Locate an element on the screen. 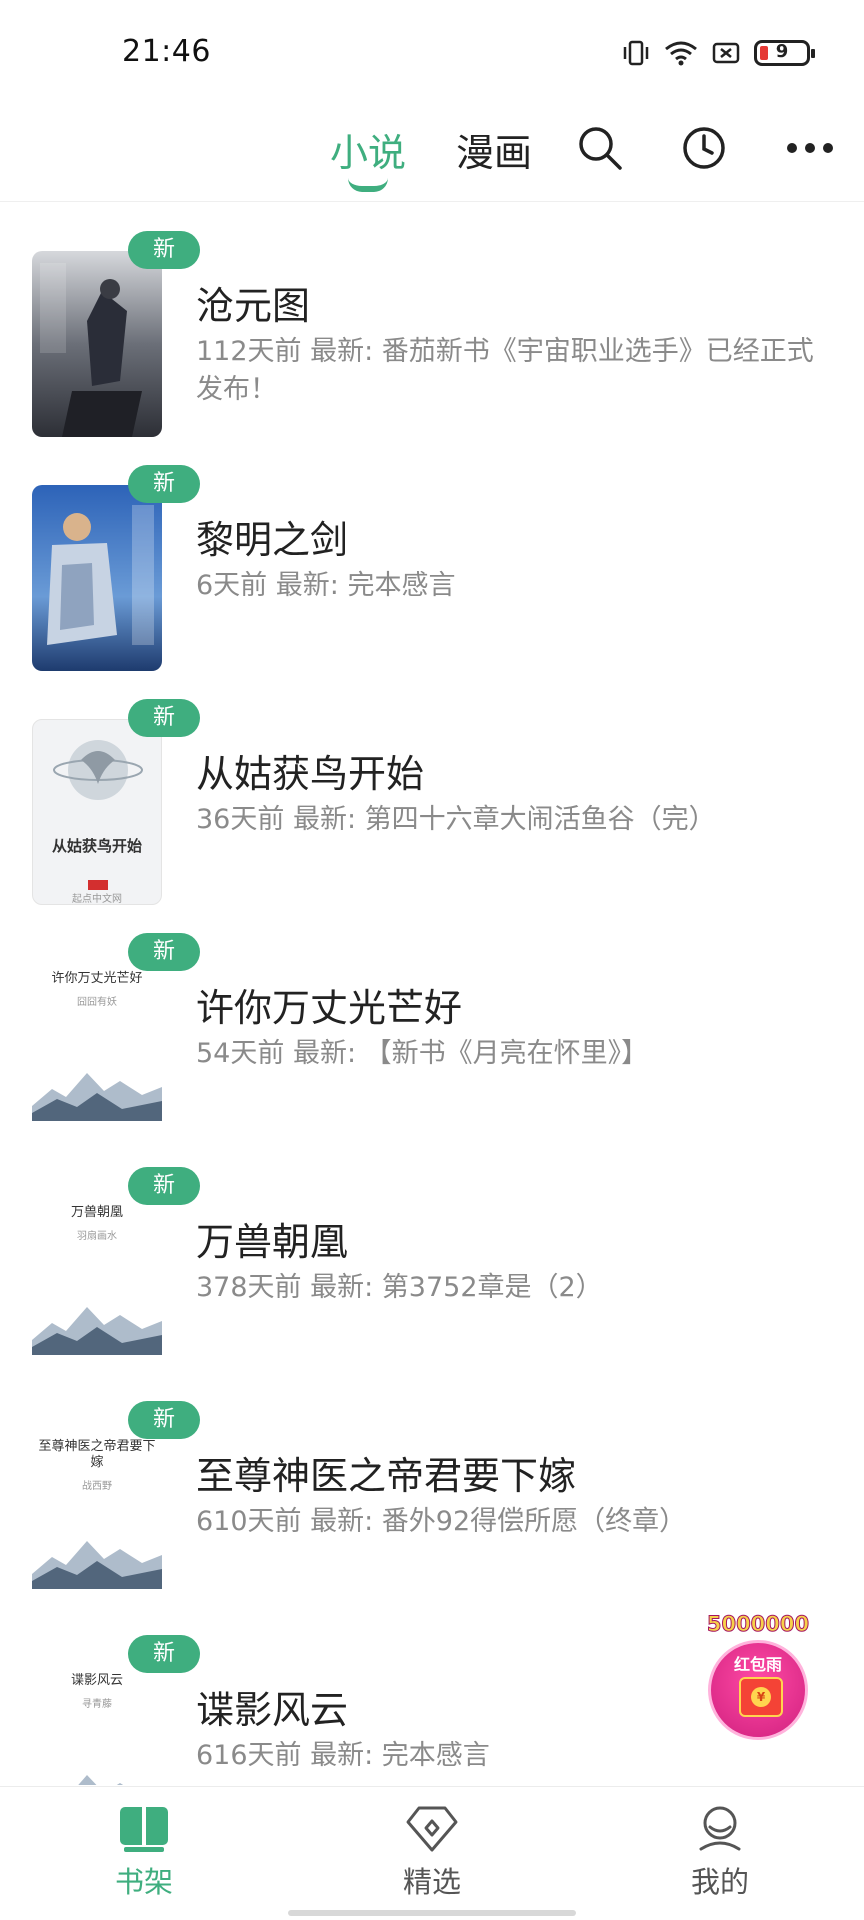 This screenshot has width=864, height=1920. cover-publisher: 起点中文网 is located at coordinates (97, 899).